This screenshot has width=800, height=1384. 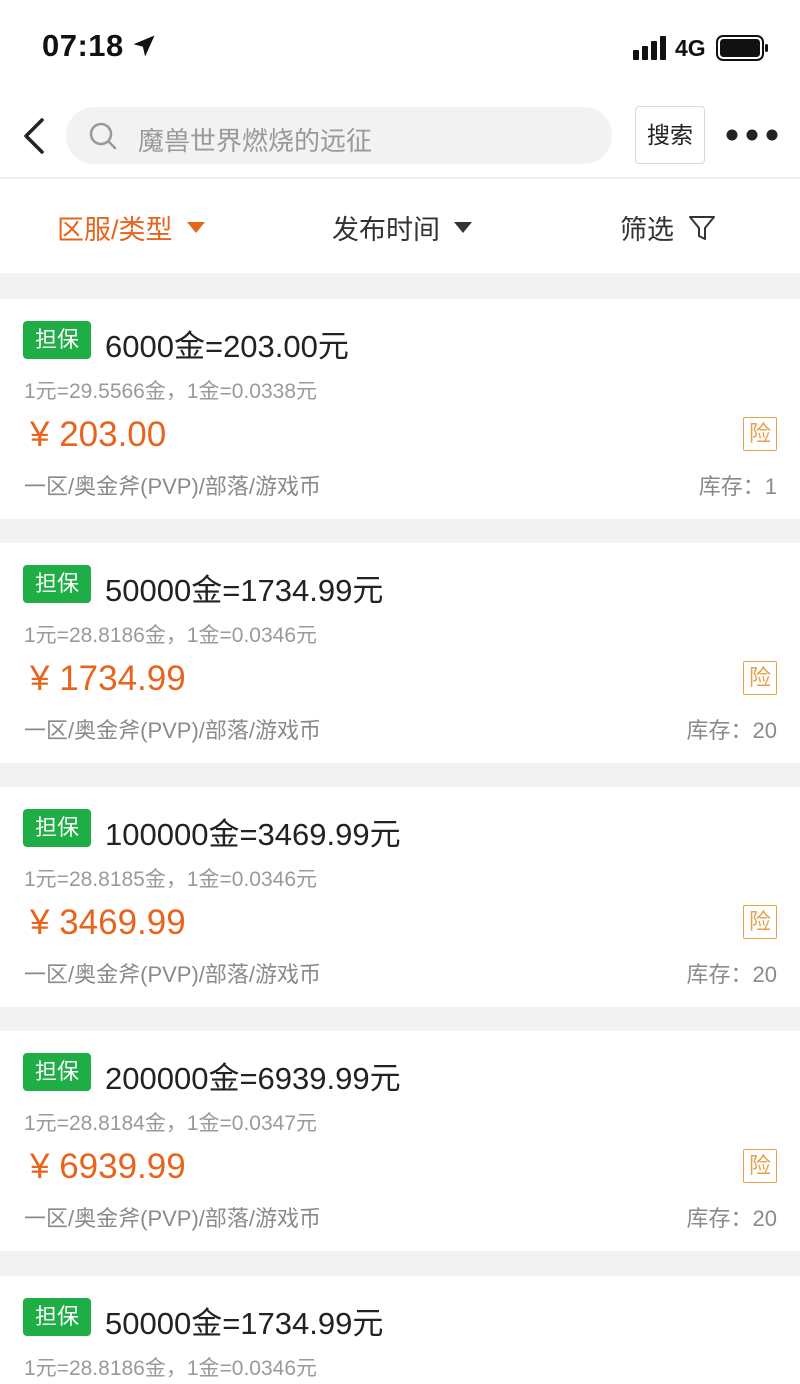 I want to click on exchange-rate: 1元=28.8184金，1金=0.0347元, so click(x=171, y=1123).